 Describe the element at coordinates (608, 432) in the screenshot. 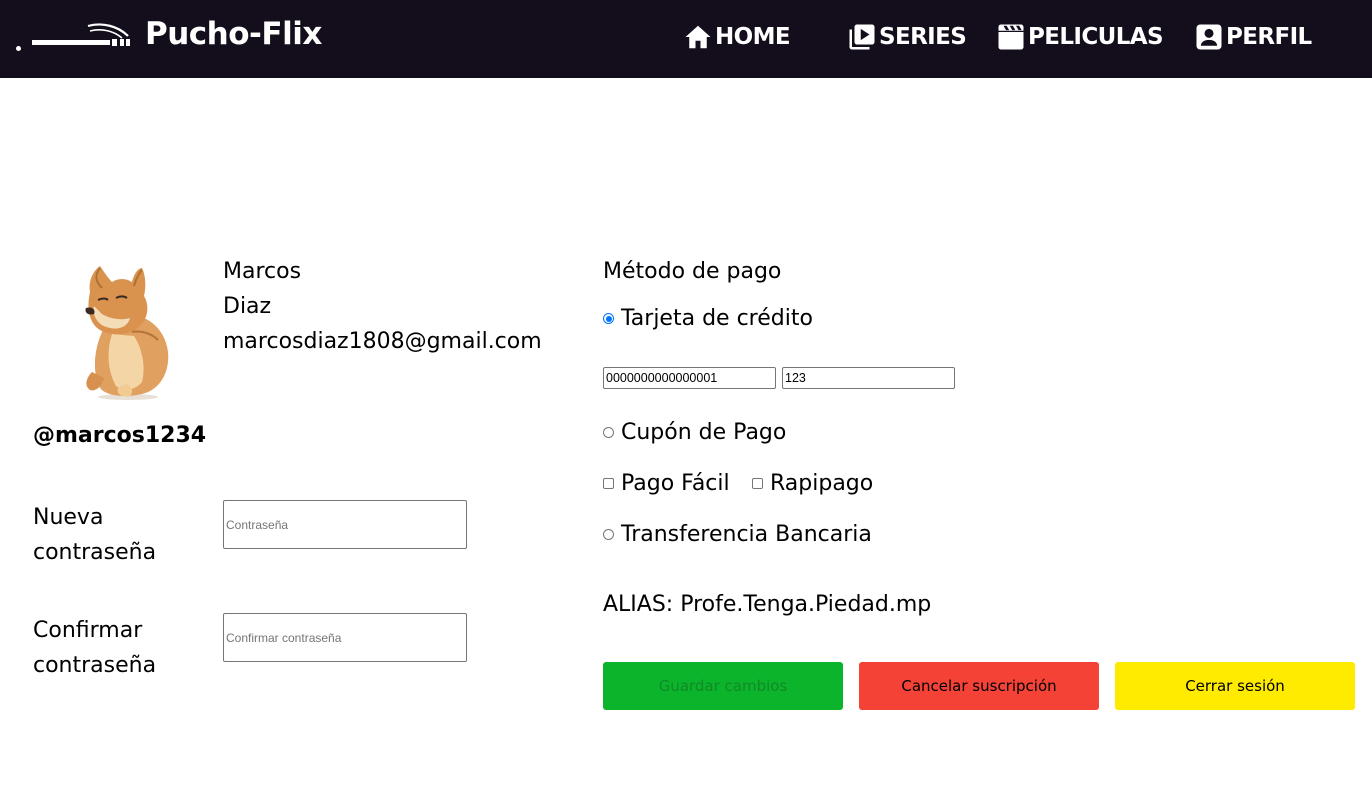

I see `coupon-radio` at that location.